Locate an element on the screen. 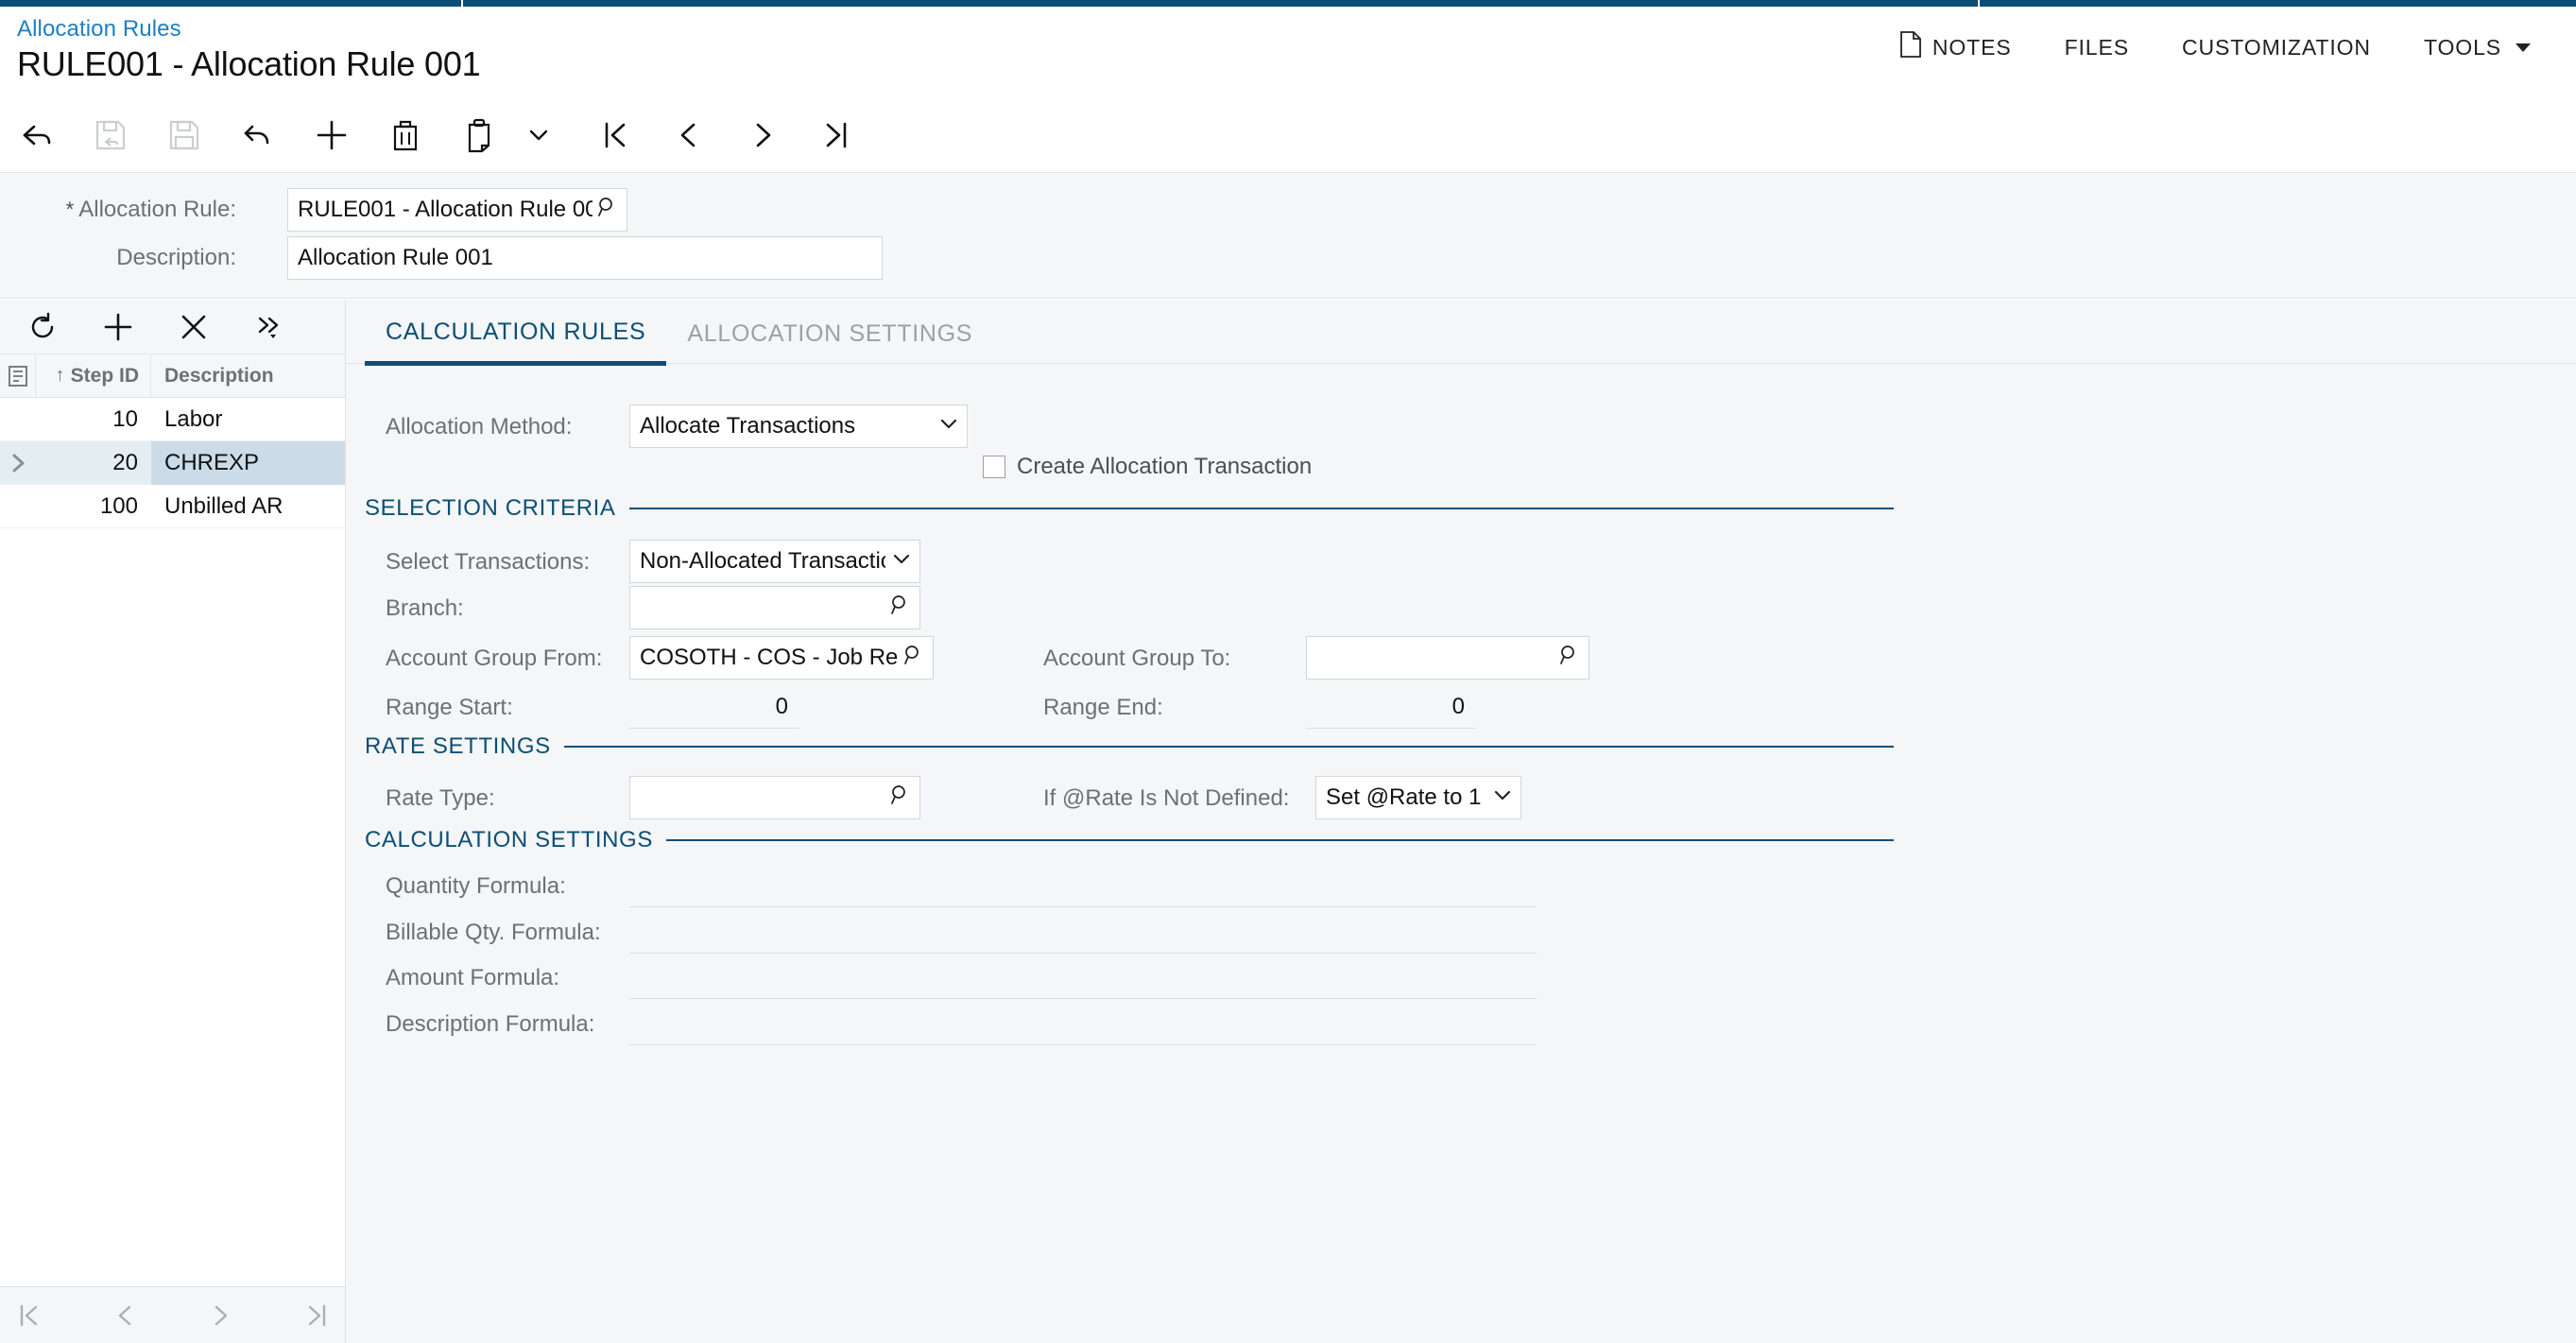 The height and width of the screenshot is (1343, 2576). more-actions-button is located at coordinates (269, 327).